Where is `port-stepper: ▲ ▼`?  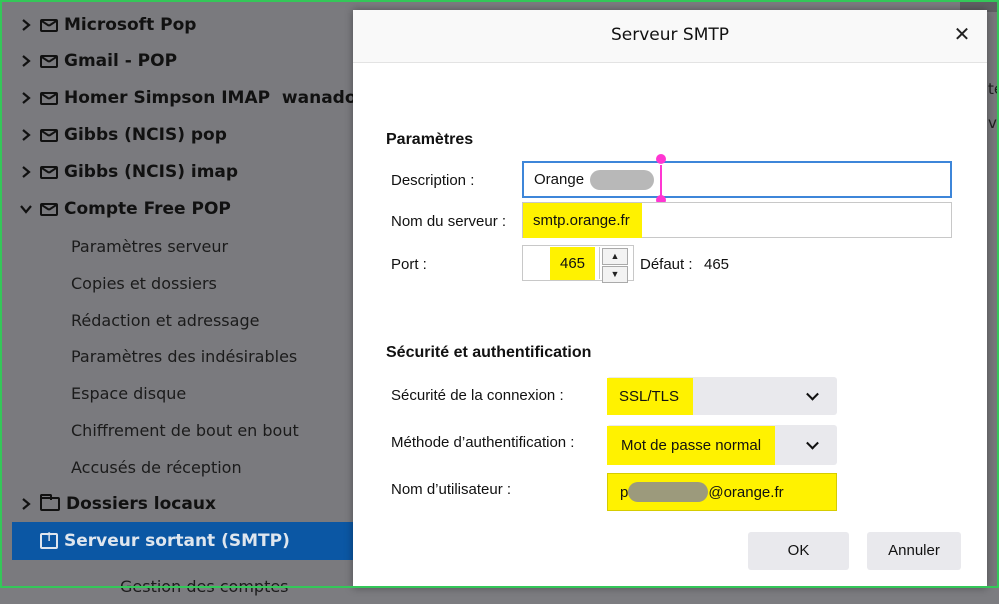
port-stepper: ▲ ▼ is located at coordinates (614, 265).